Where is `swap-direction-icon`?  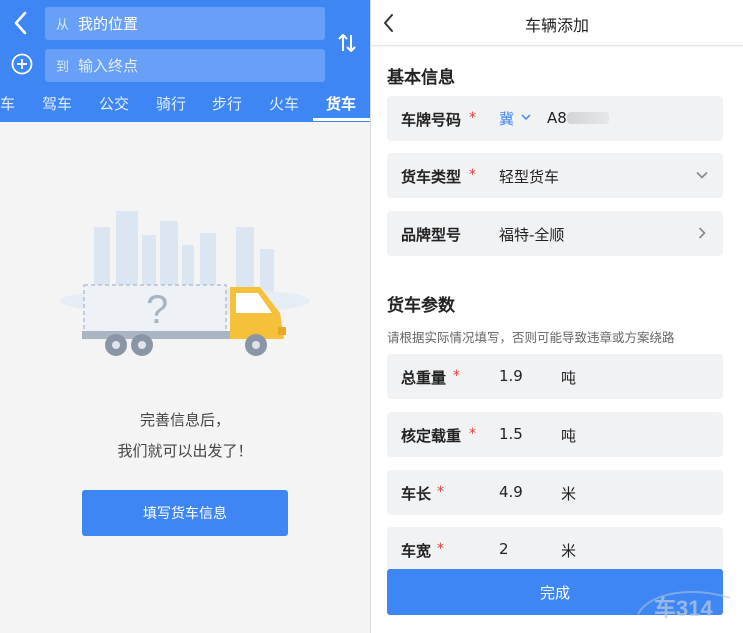 swap-direction-icon is located at coordinates (347, 43).